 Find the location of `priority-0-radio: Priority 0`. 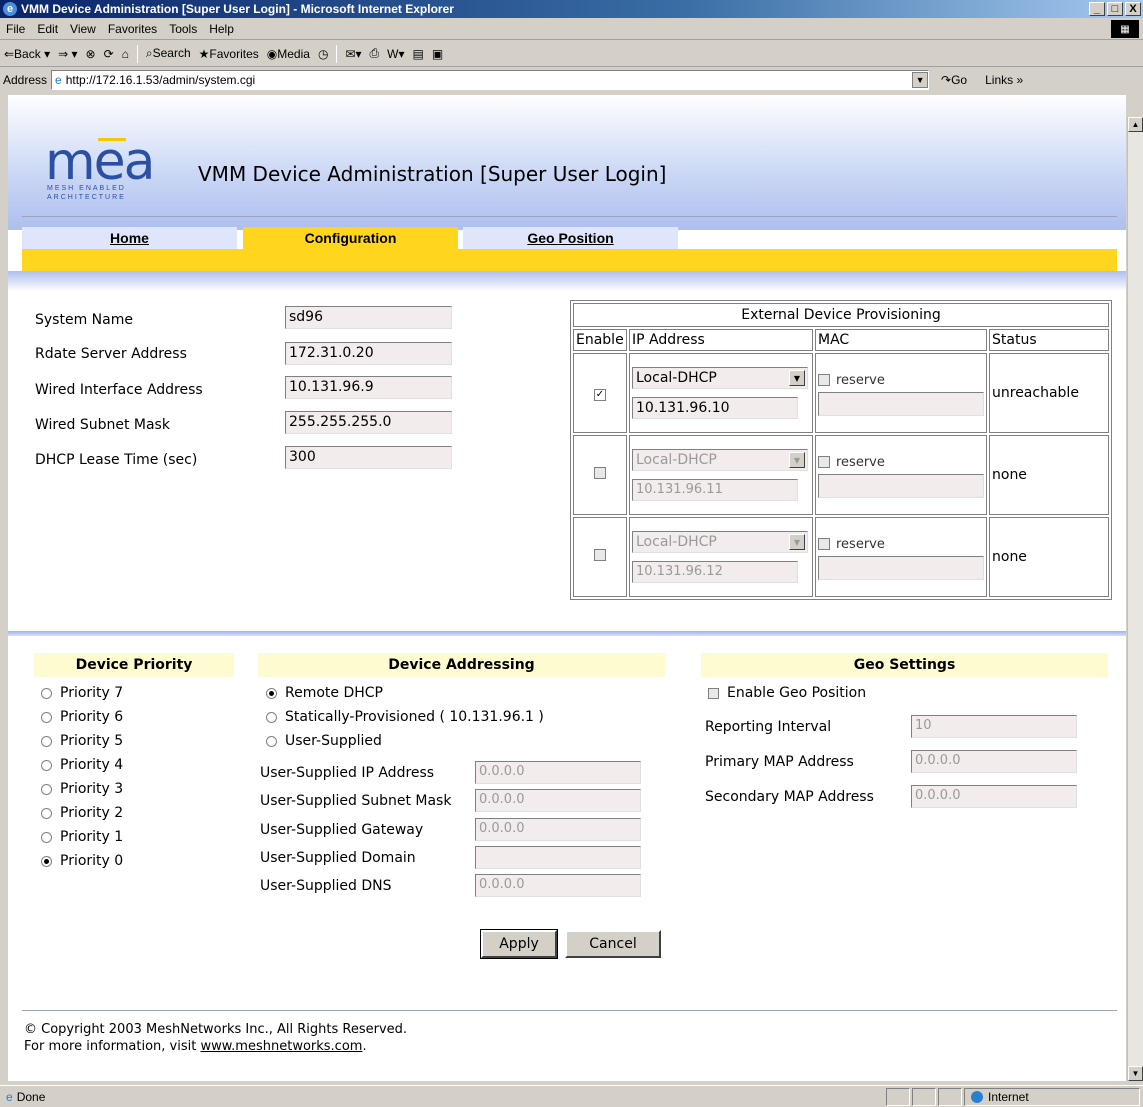

priority-0-radio: Priority 0 is located at coordinates (82, 861).